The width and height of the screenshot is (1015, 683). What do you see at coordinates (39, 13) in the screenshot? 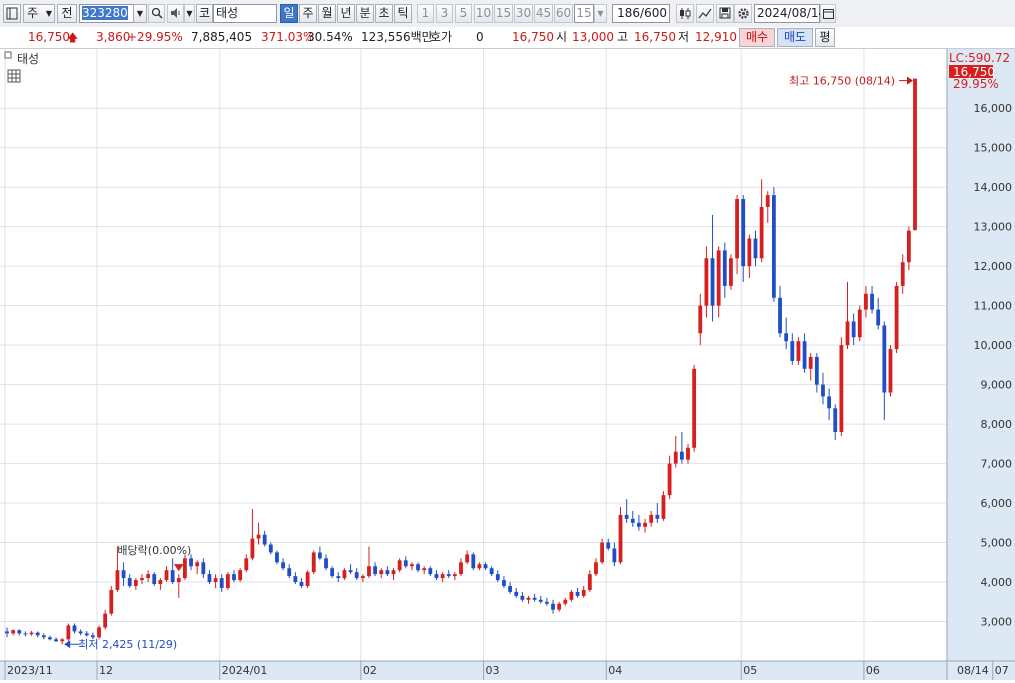
I see `market-select: 주 ▼` at bounding box center [39, 13].